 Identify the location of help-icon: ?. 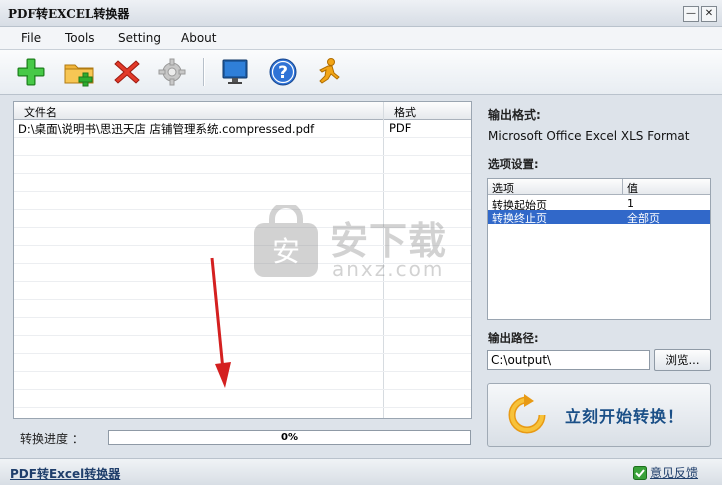
(283, 72).